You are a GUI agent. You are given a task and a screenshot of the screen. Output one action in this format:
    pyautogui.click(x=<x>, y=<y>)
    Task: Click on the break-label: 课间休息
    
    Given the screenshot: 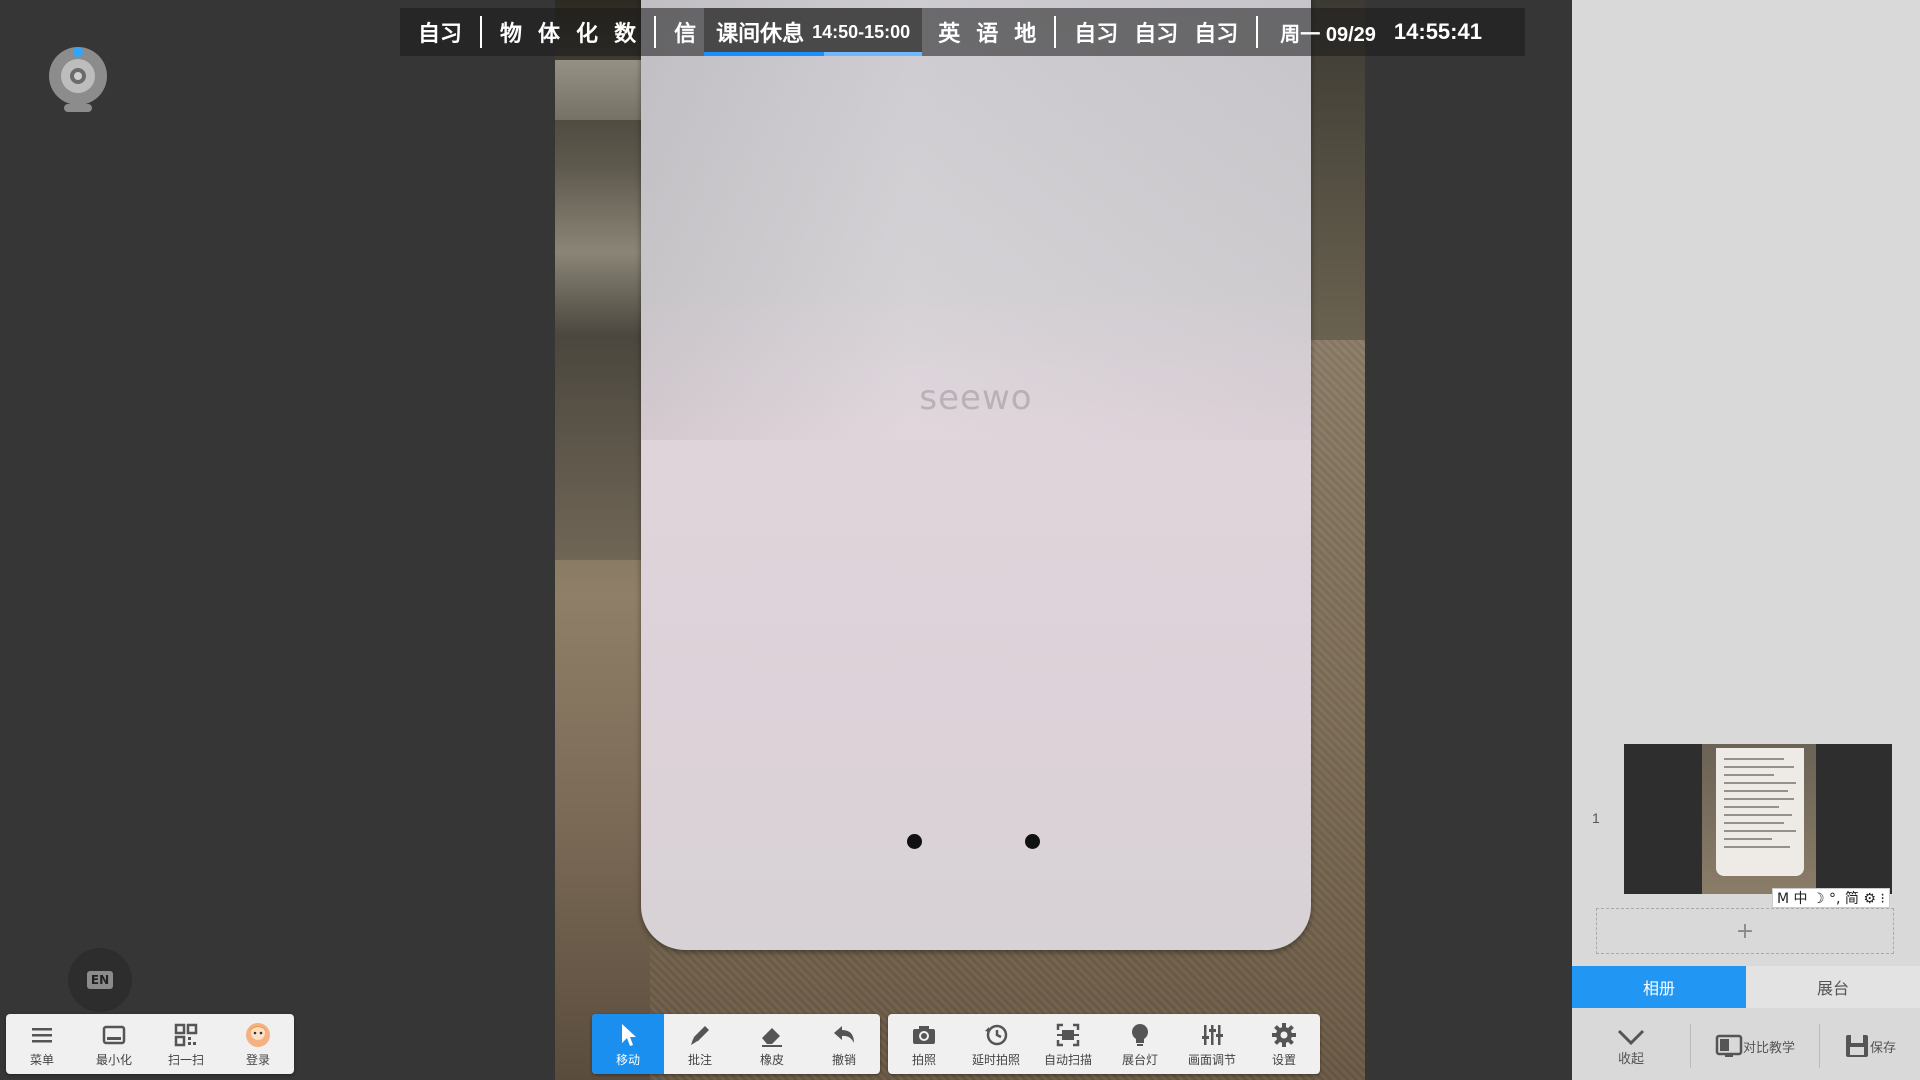 What is the action you would take?
    pyautogui.click(x=760, y=33)
    